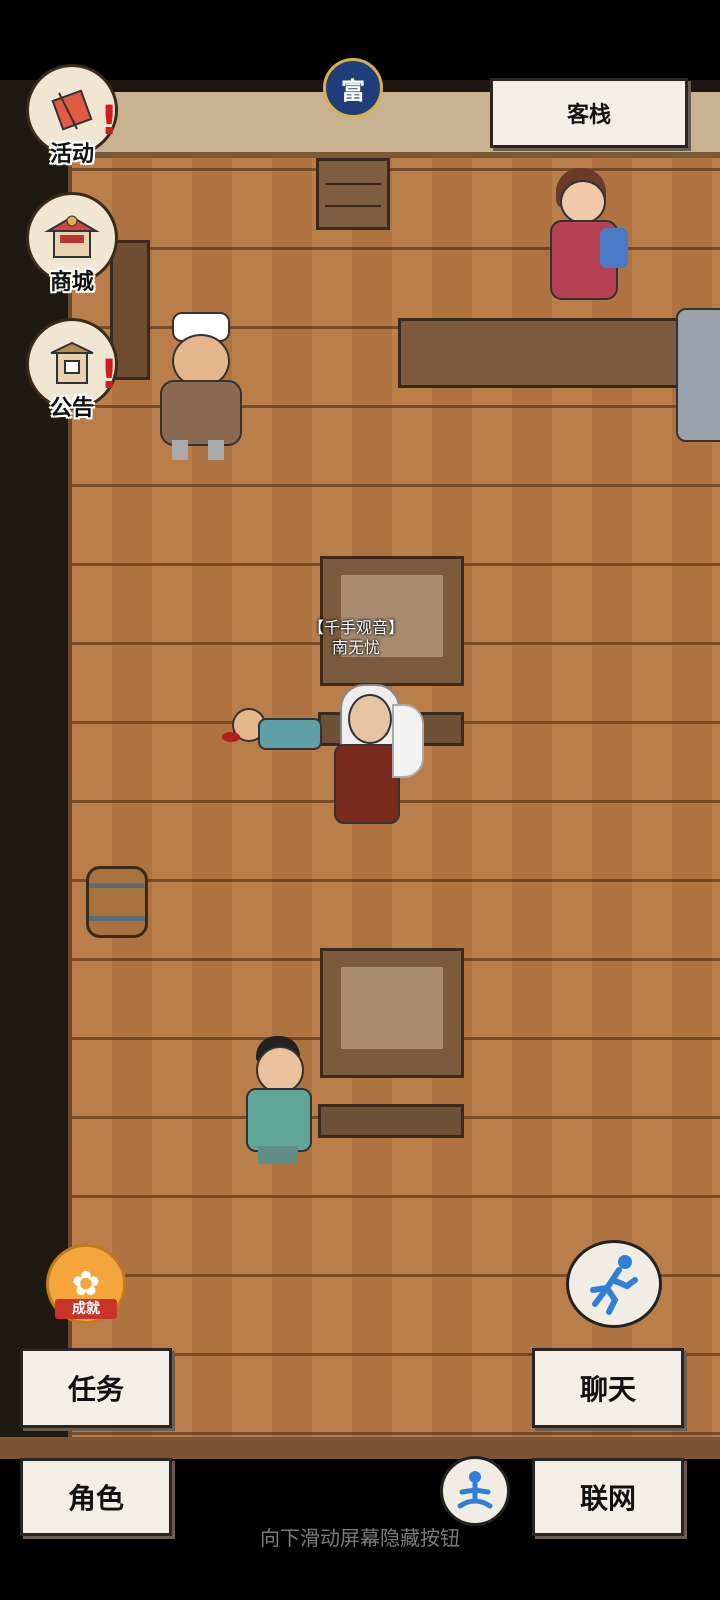  Describe the element at coordinates (86, 1309) in the screenshot. I see `achievement-label: 成就` at that location.